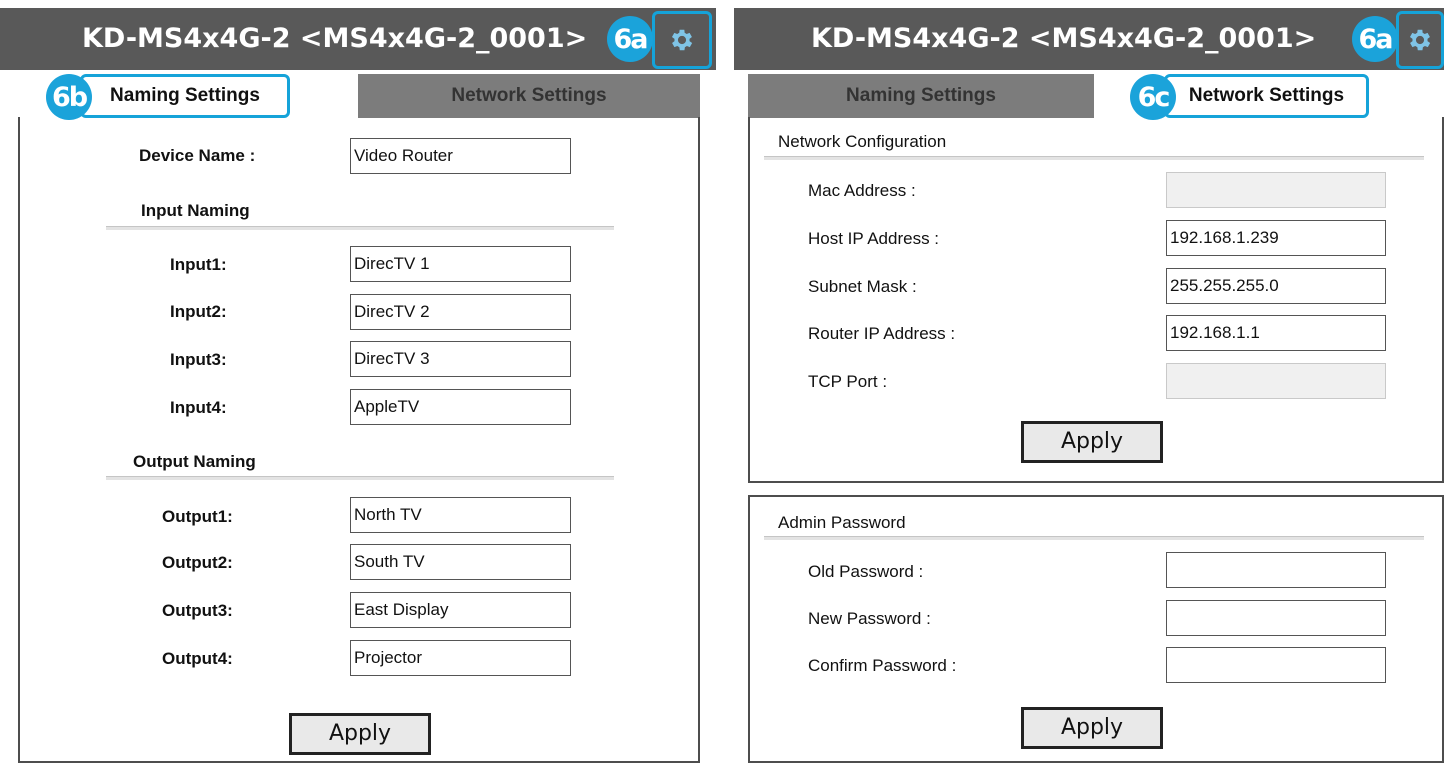 The width and height of the screenshot is (1444, 763). I want to click on output4-label: Output4:, so click(197, 658).